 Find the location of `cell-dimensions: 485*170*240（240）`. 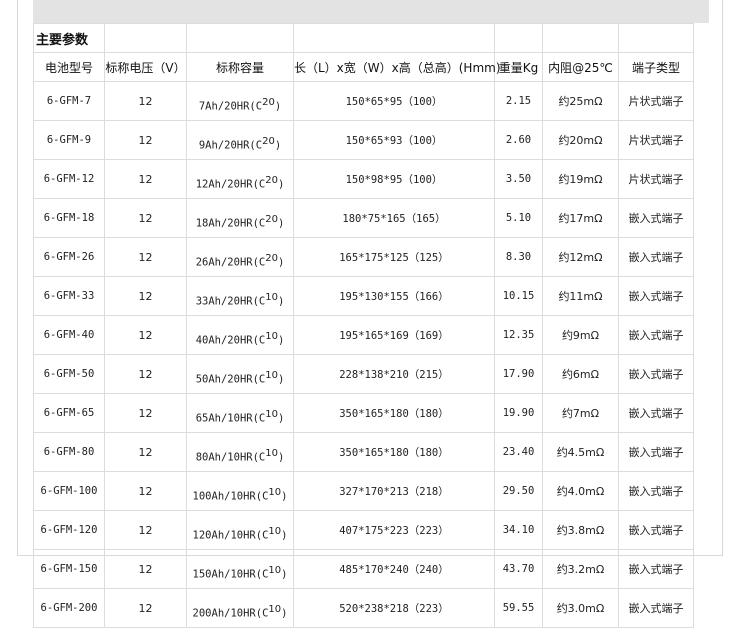

cell-dimensions: 485*170*240（240） is located at coordinates (394, 569).